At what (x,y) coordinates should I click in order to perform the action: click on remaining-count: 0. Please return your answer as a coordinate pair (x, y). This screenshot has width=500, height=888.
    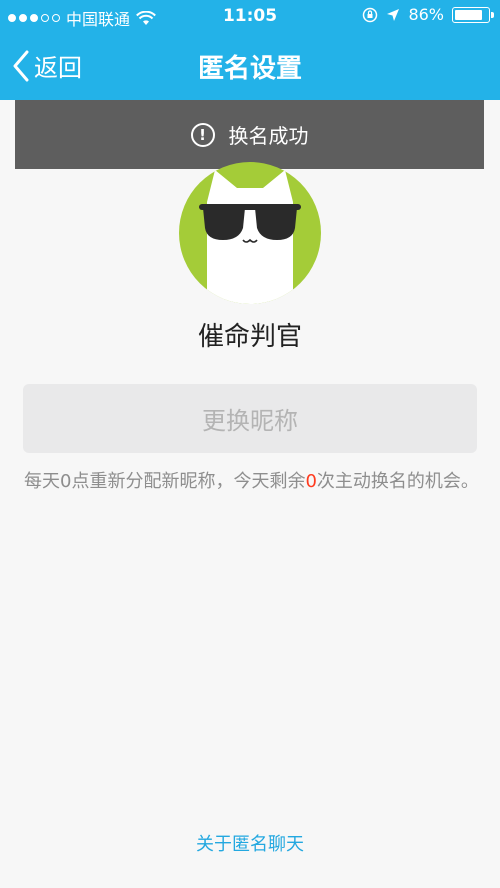
    Looking at the image, I should click on (311, 481).